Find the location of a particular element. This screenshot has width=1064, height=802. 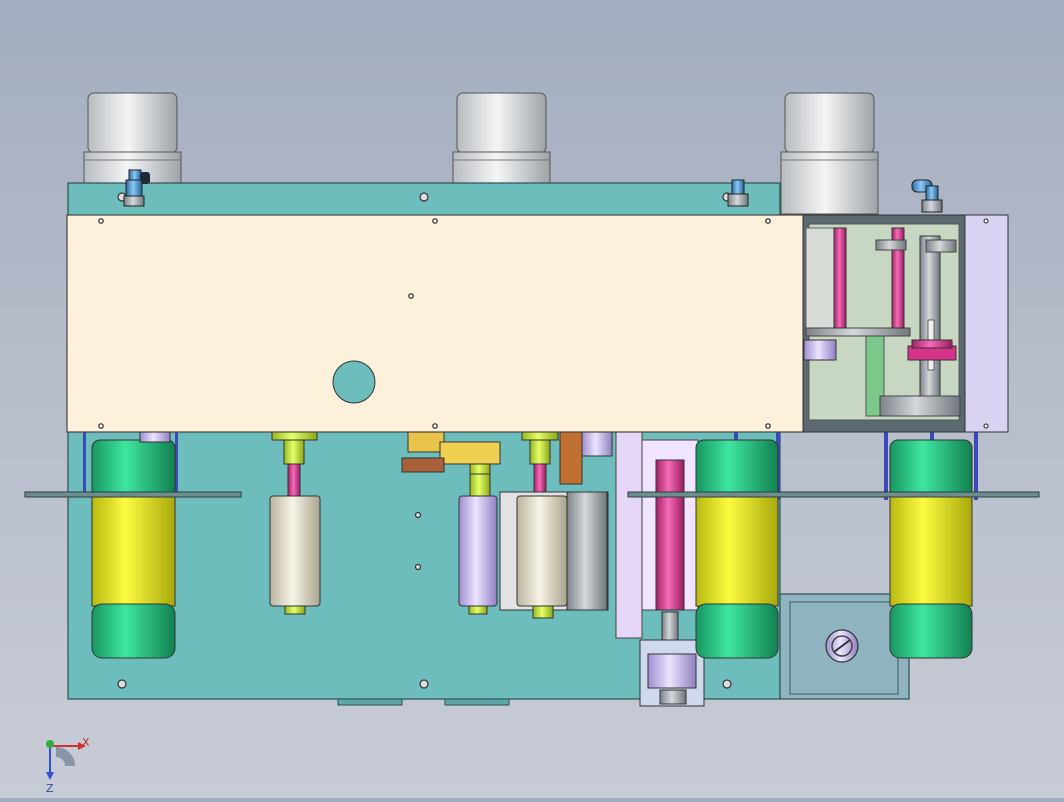

mechanism-housing is located at coordinates (884, 323).